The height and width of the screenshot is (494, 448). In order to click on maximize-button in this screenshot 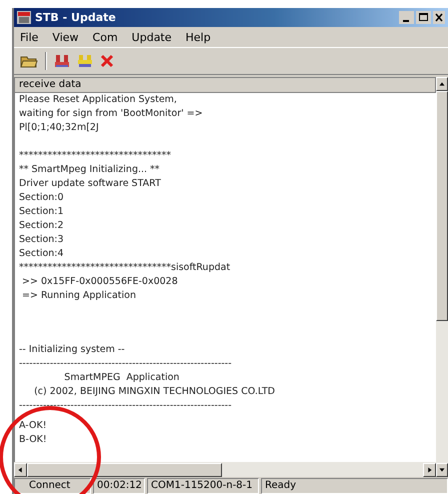, I will do `click(423, 17)`.